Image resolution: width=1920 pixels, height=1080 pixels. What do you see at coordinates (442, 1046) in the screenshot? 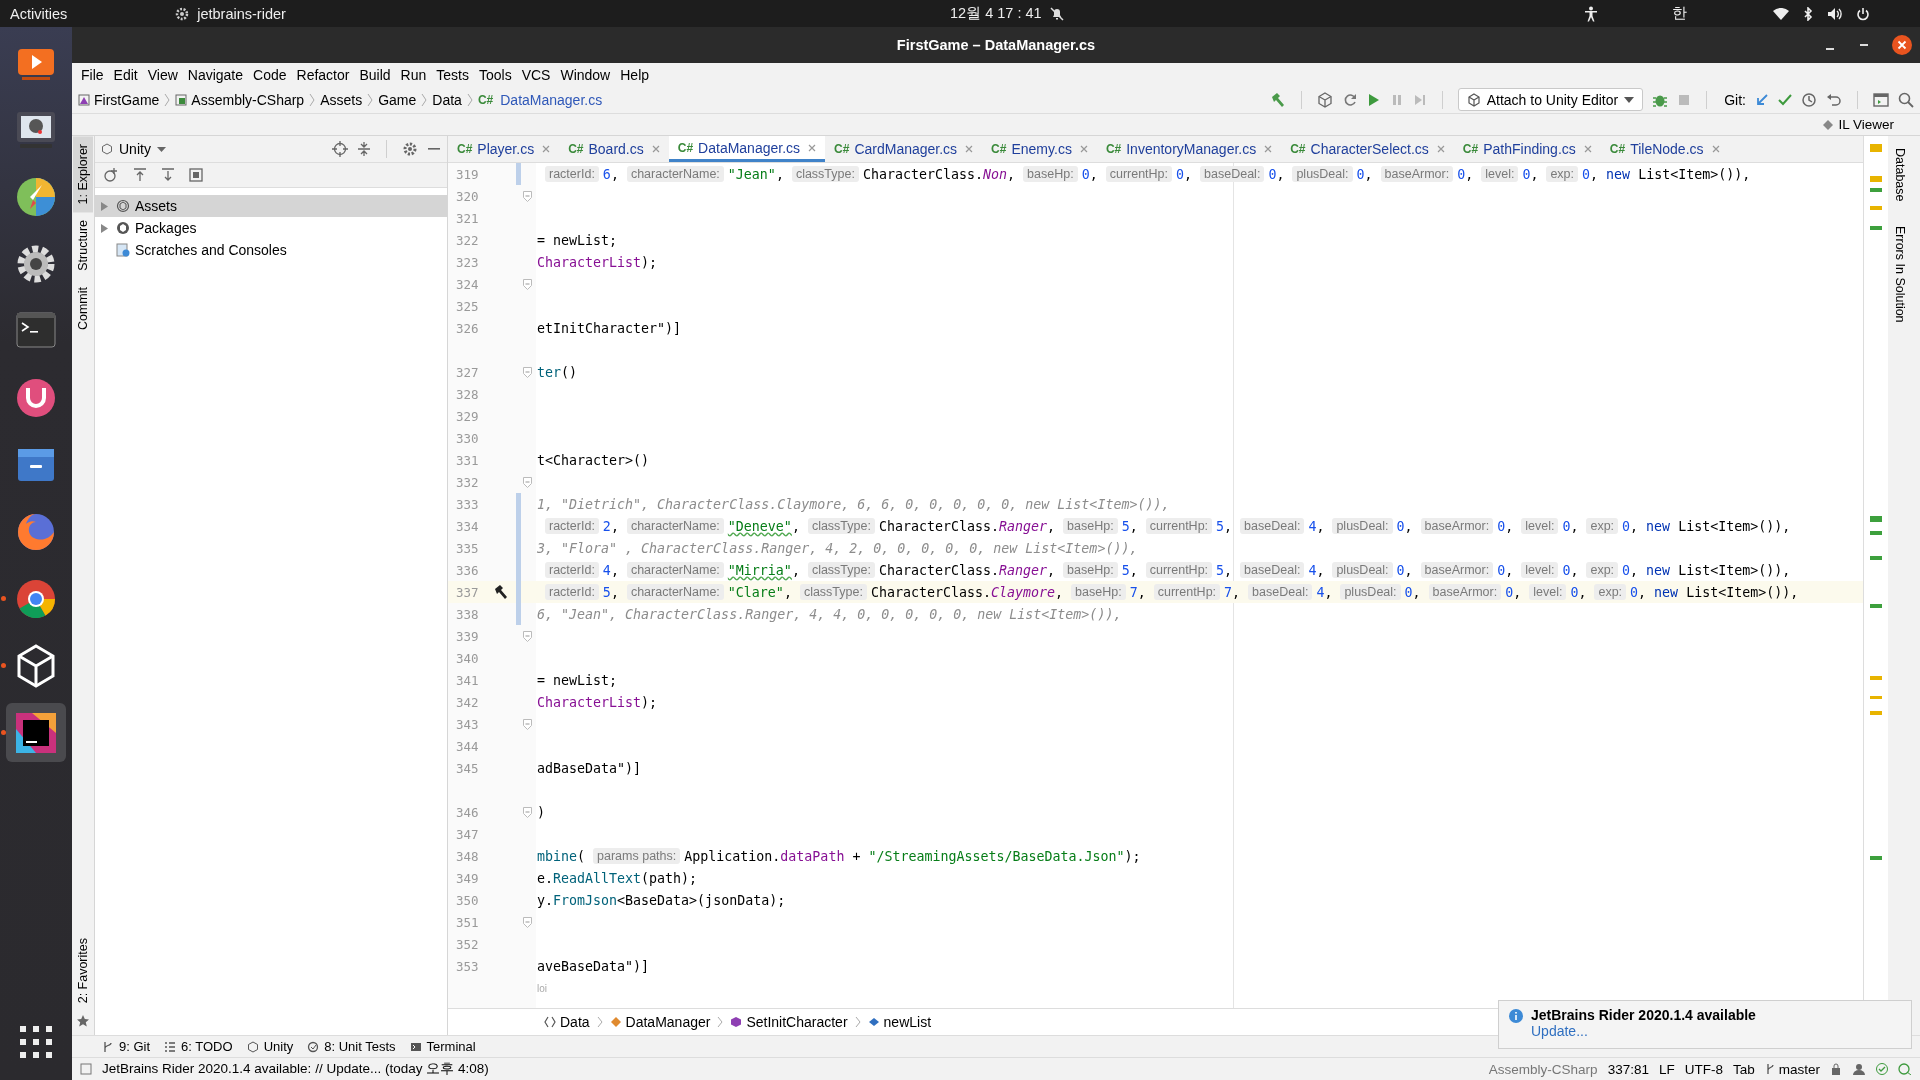
I see `tool-window-button: Terminal` at bounding box center [442, 1046].